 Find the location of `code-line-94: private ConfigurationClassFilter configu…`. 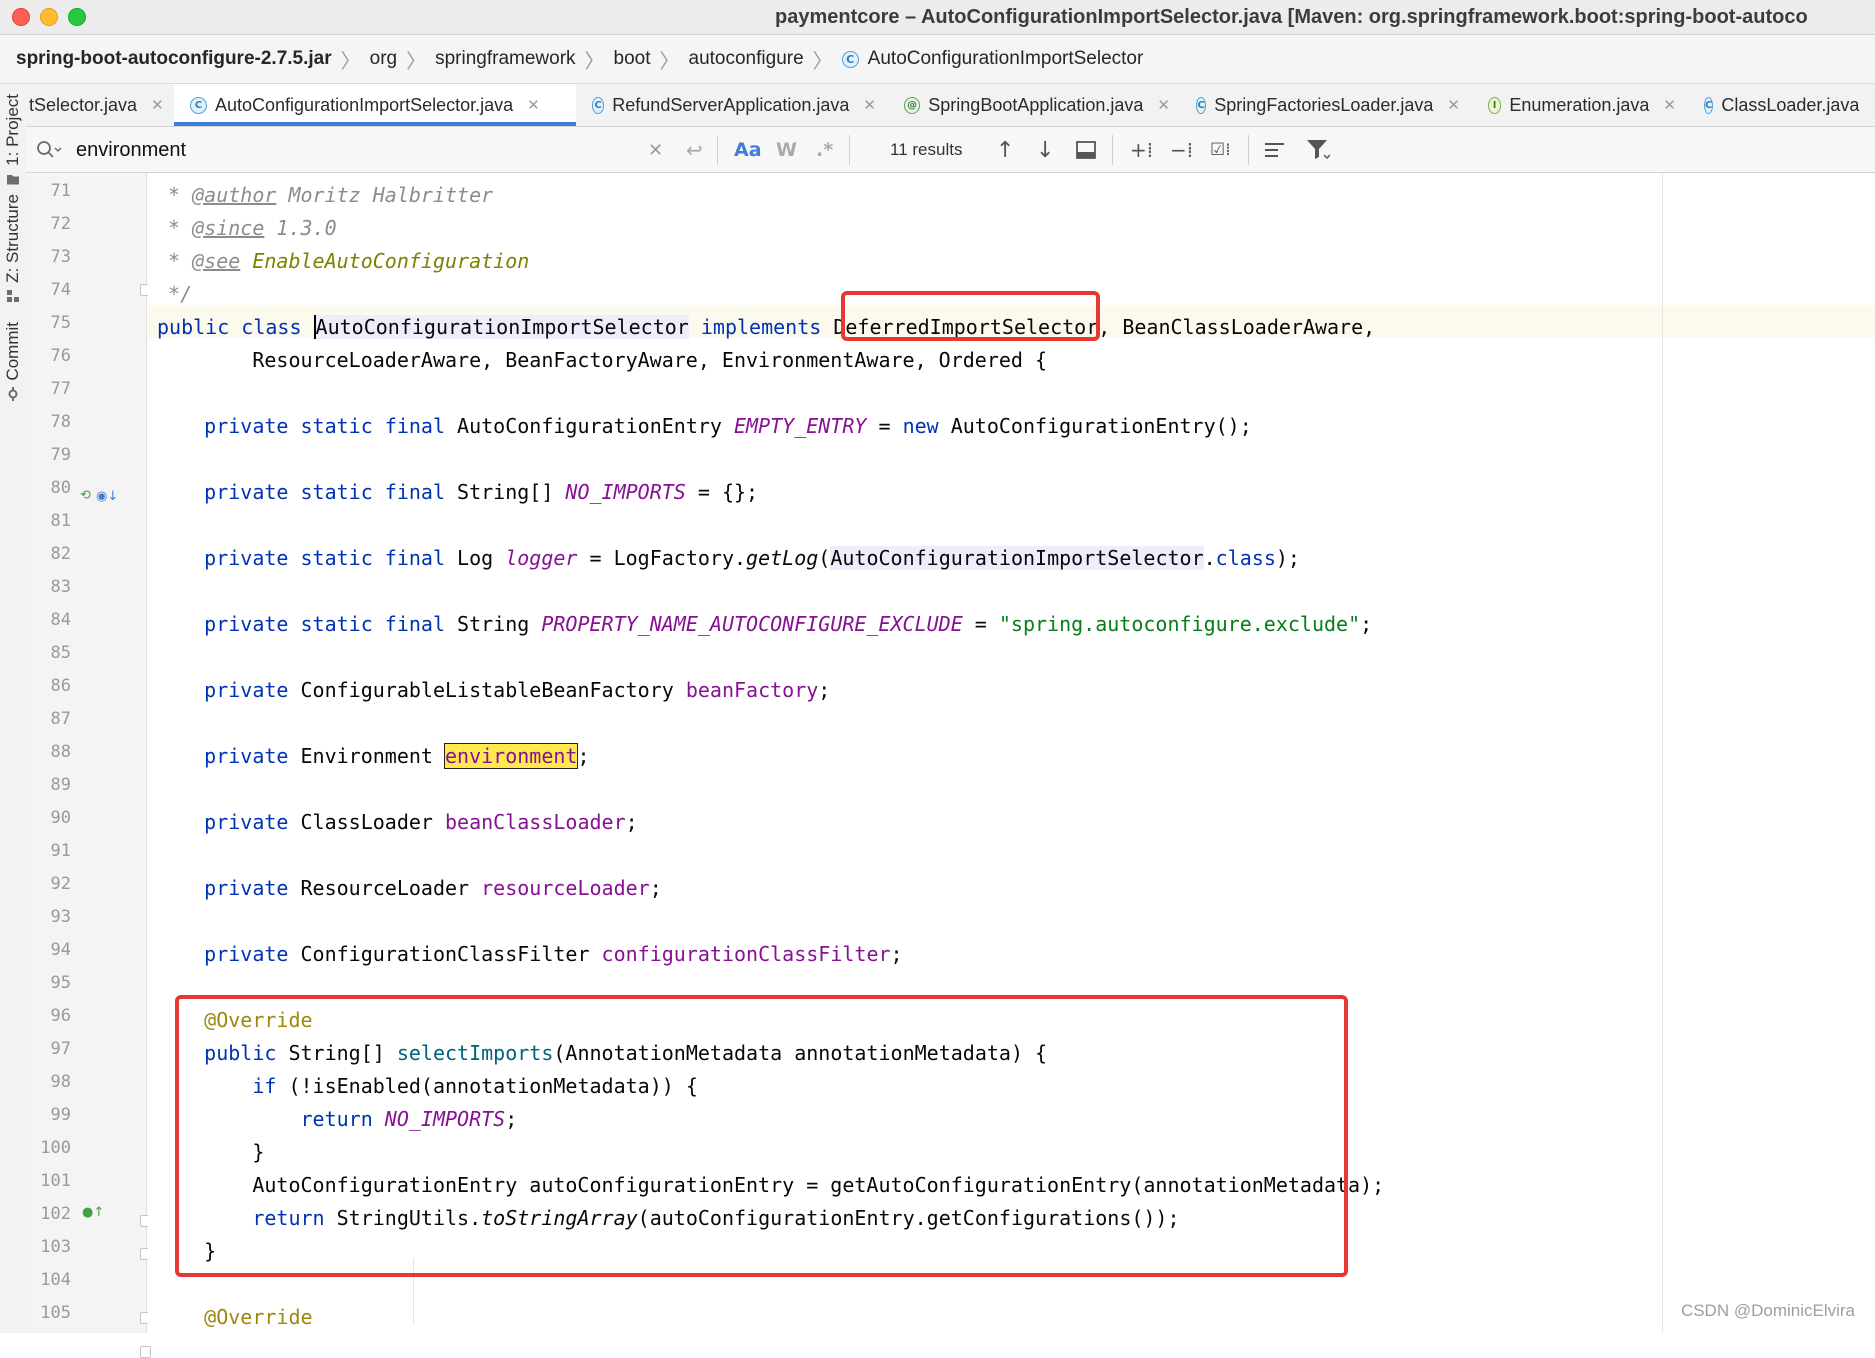

code-line-94: private ConfigurationClassFilter configu… is located at coordinates (553, 954).